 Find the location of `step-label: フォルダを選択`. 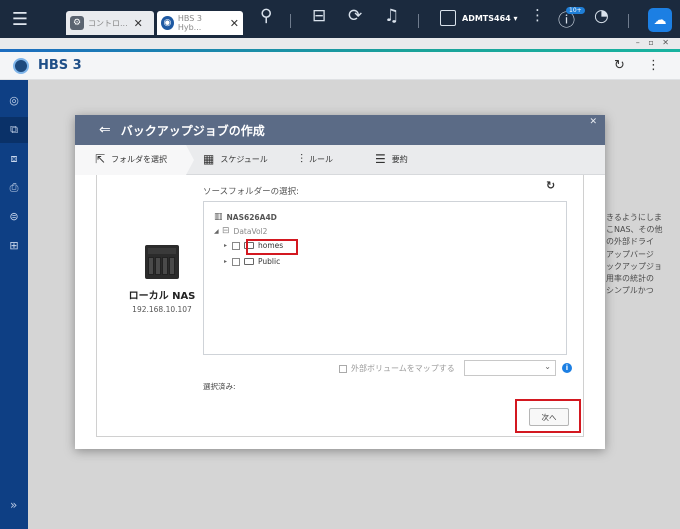

step-label: フォルダを選択 is located at coordinates (139, 159).